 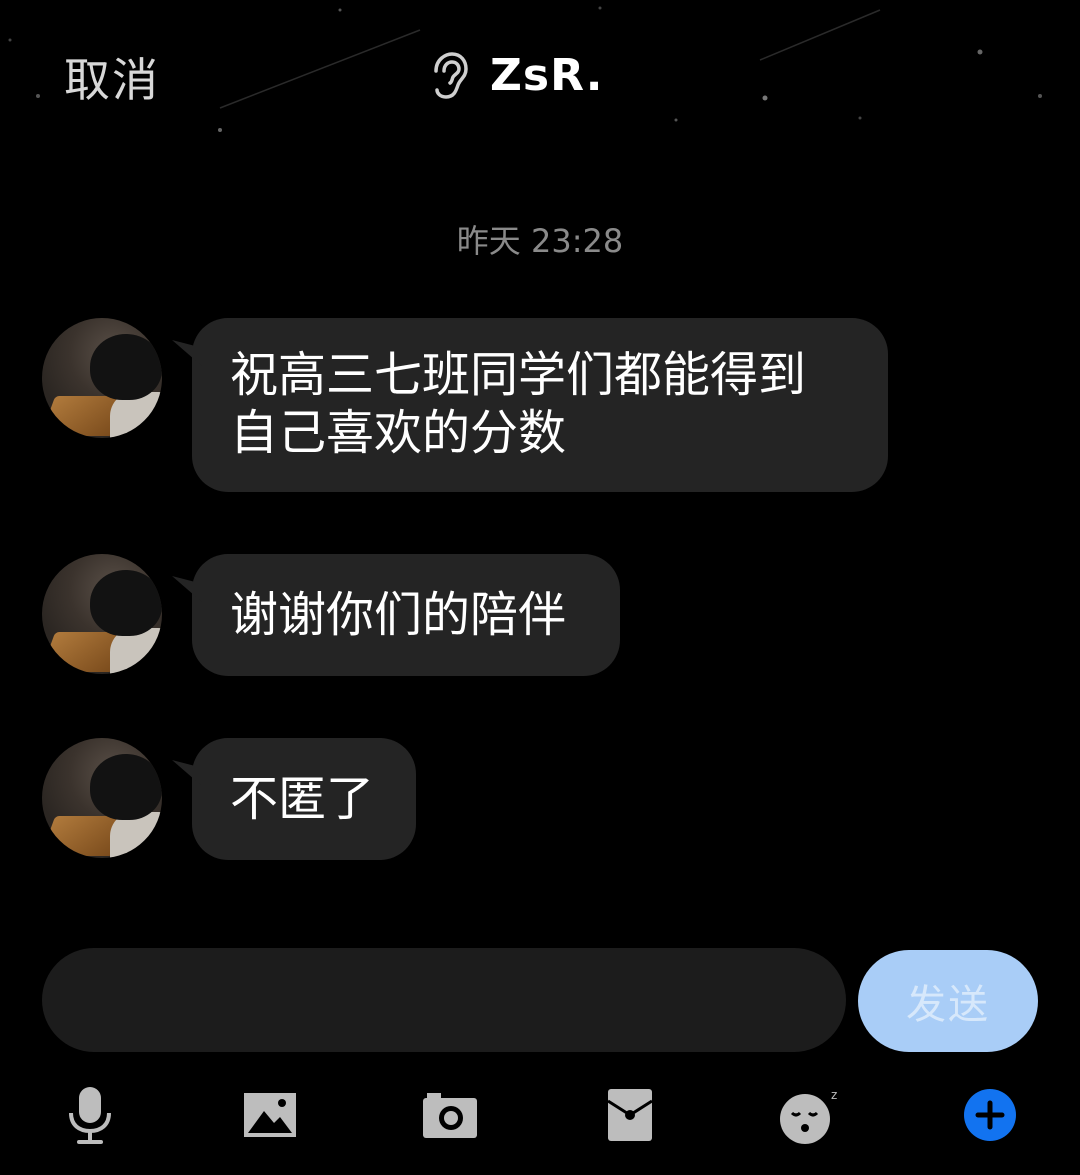 What do you see at coordinates (834, 1095) in the screenshot?
I see `svg-text: z` at bounding box center [834, 1095].